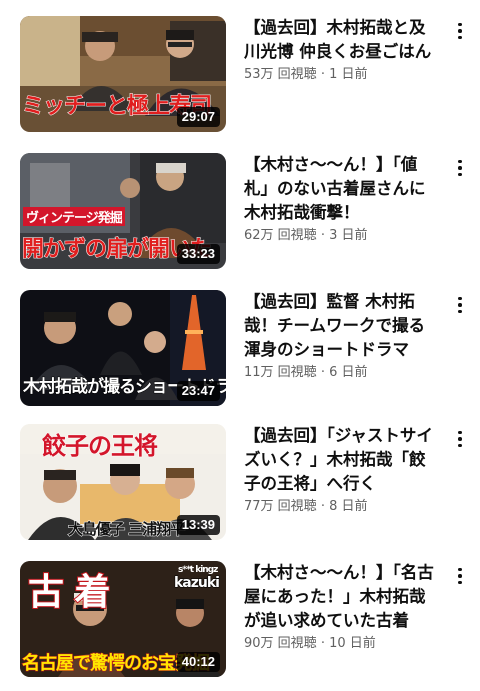 Image resolution: width=480 pixels, height=691 pixels. What do you see at coordinates (342, 189) in the screenshot?
I see `video-title: 【木村さ〜〜ん！】「値札」のない古着屋さんに木村拓哉衝撃！` at bounding box center [342, 189].